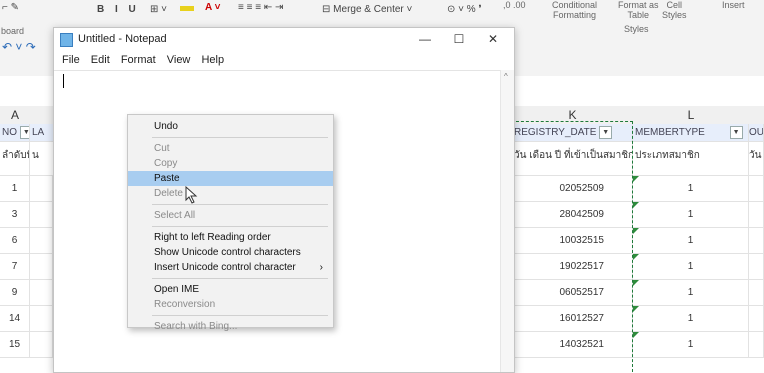  I want to click on header-cell-membertype: MEMBERTYPE ▼, so click(691, 133).